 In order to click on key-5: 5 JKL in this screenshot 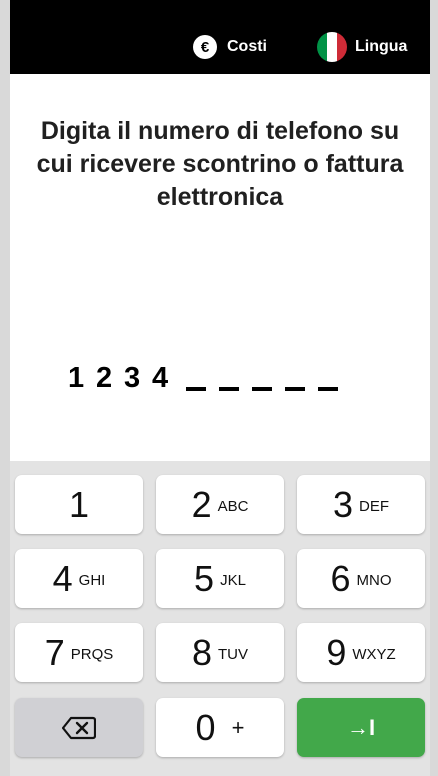, I will do `click(220, 578)`.